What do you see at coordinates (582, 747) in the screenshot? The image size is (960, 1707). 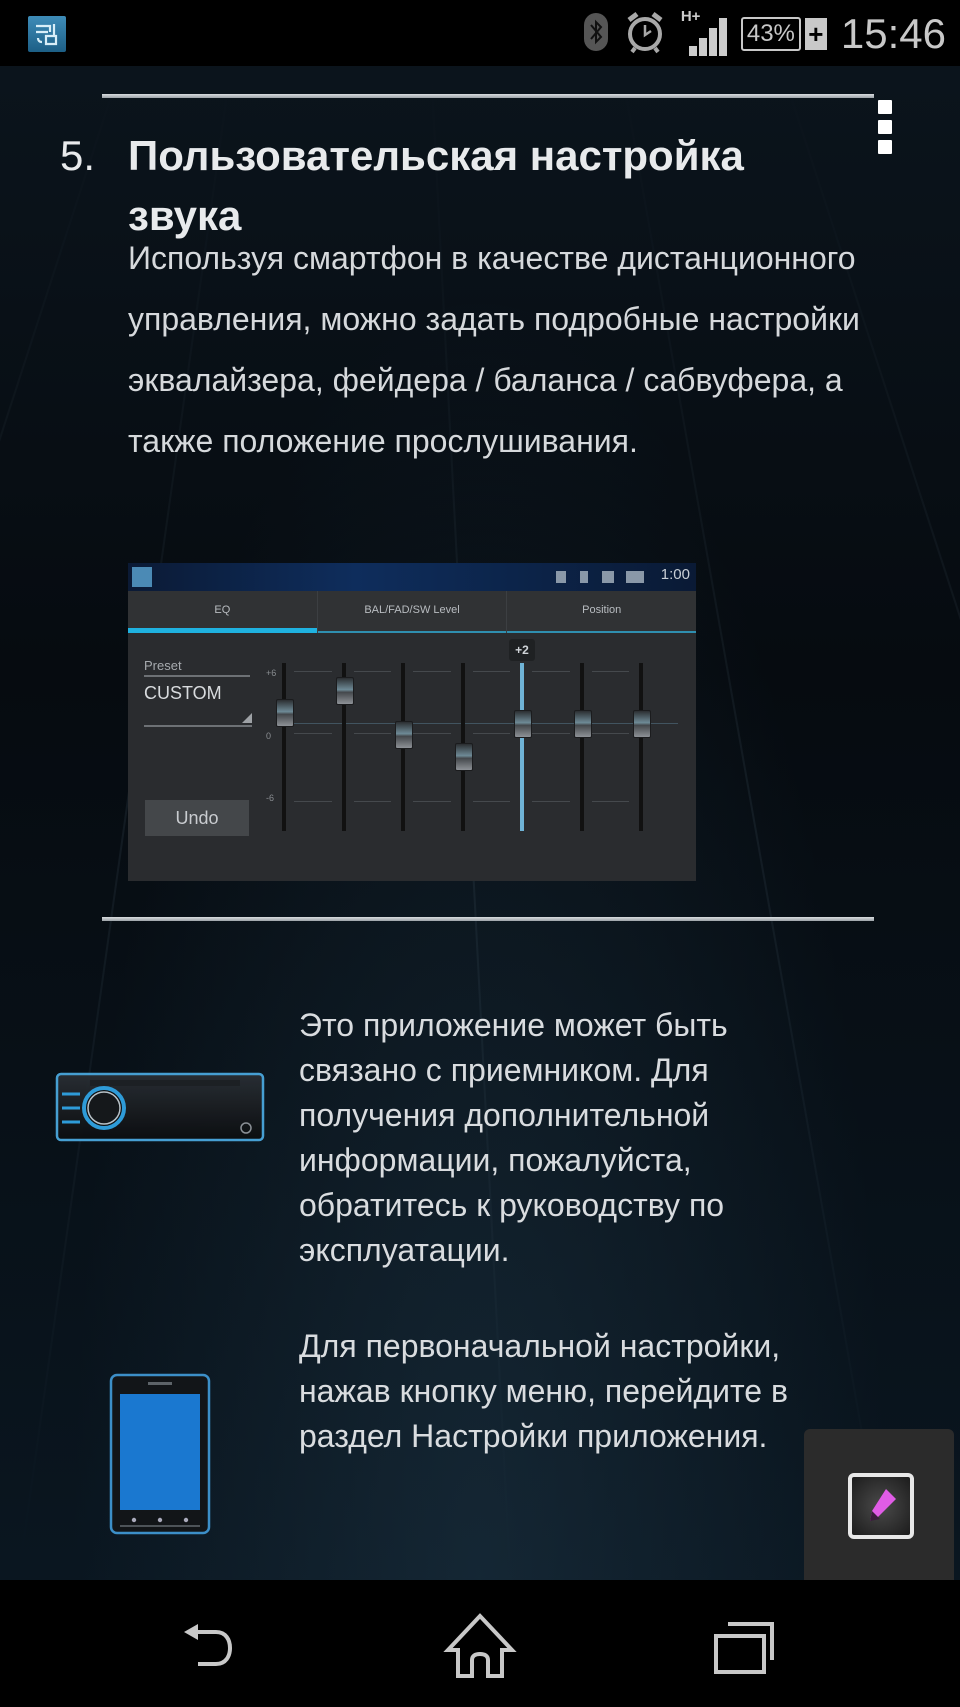 I see `eq-band-6-slider` at bounding box center [582, 747].